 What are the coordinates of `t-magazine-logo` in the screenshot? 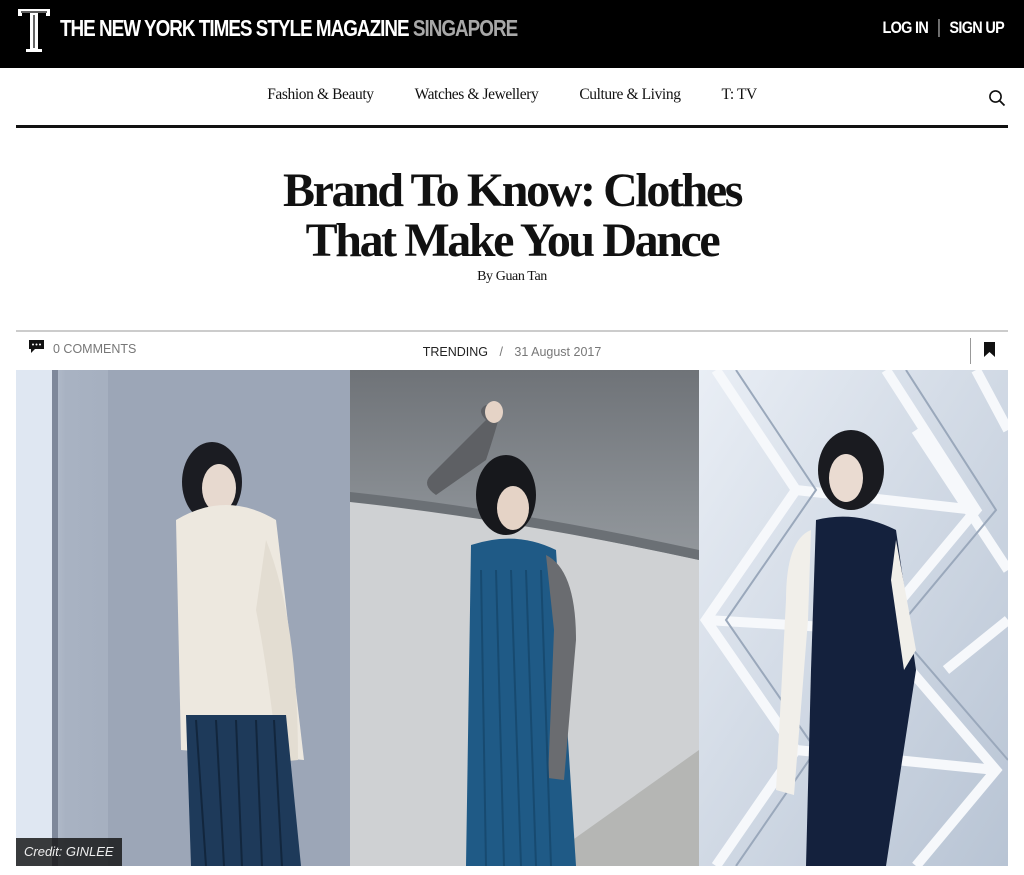 It's located at (34, 29).